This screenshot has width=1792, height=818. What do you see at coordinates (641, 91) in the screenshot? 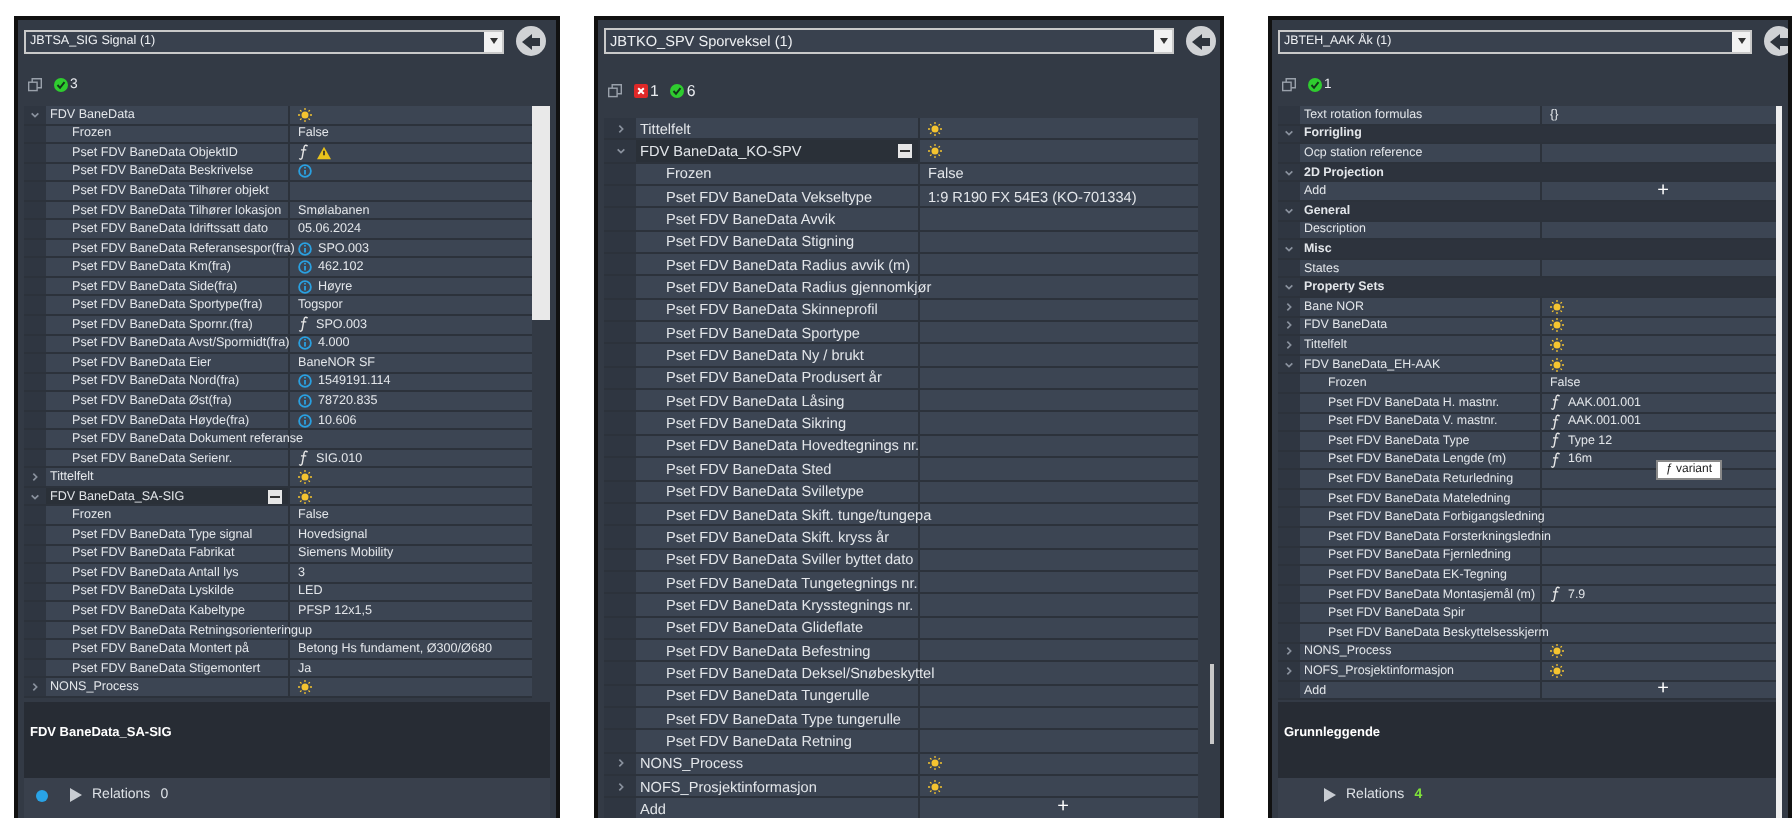
I see `error-icon` at bounding box center [641, 91].